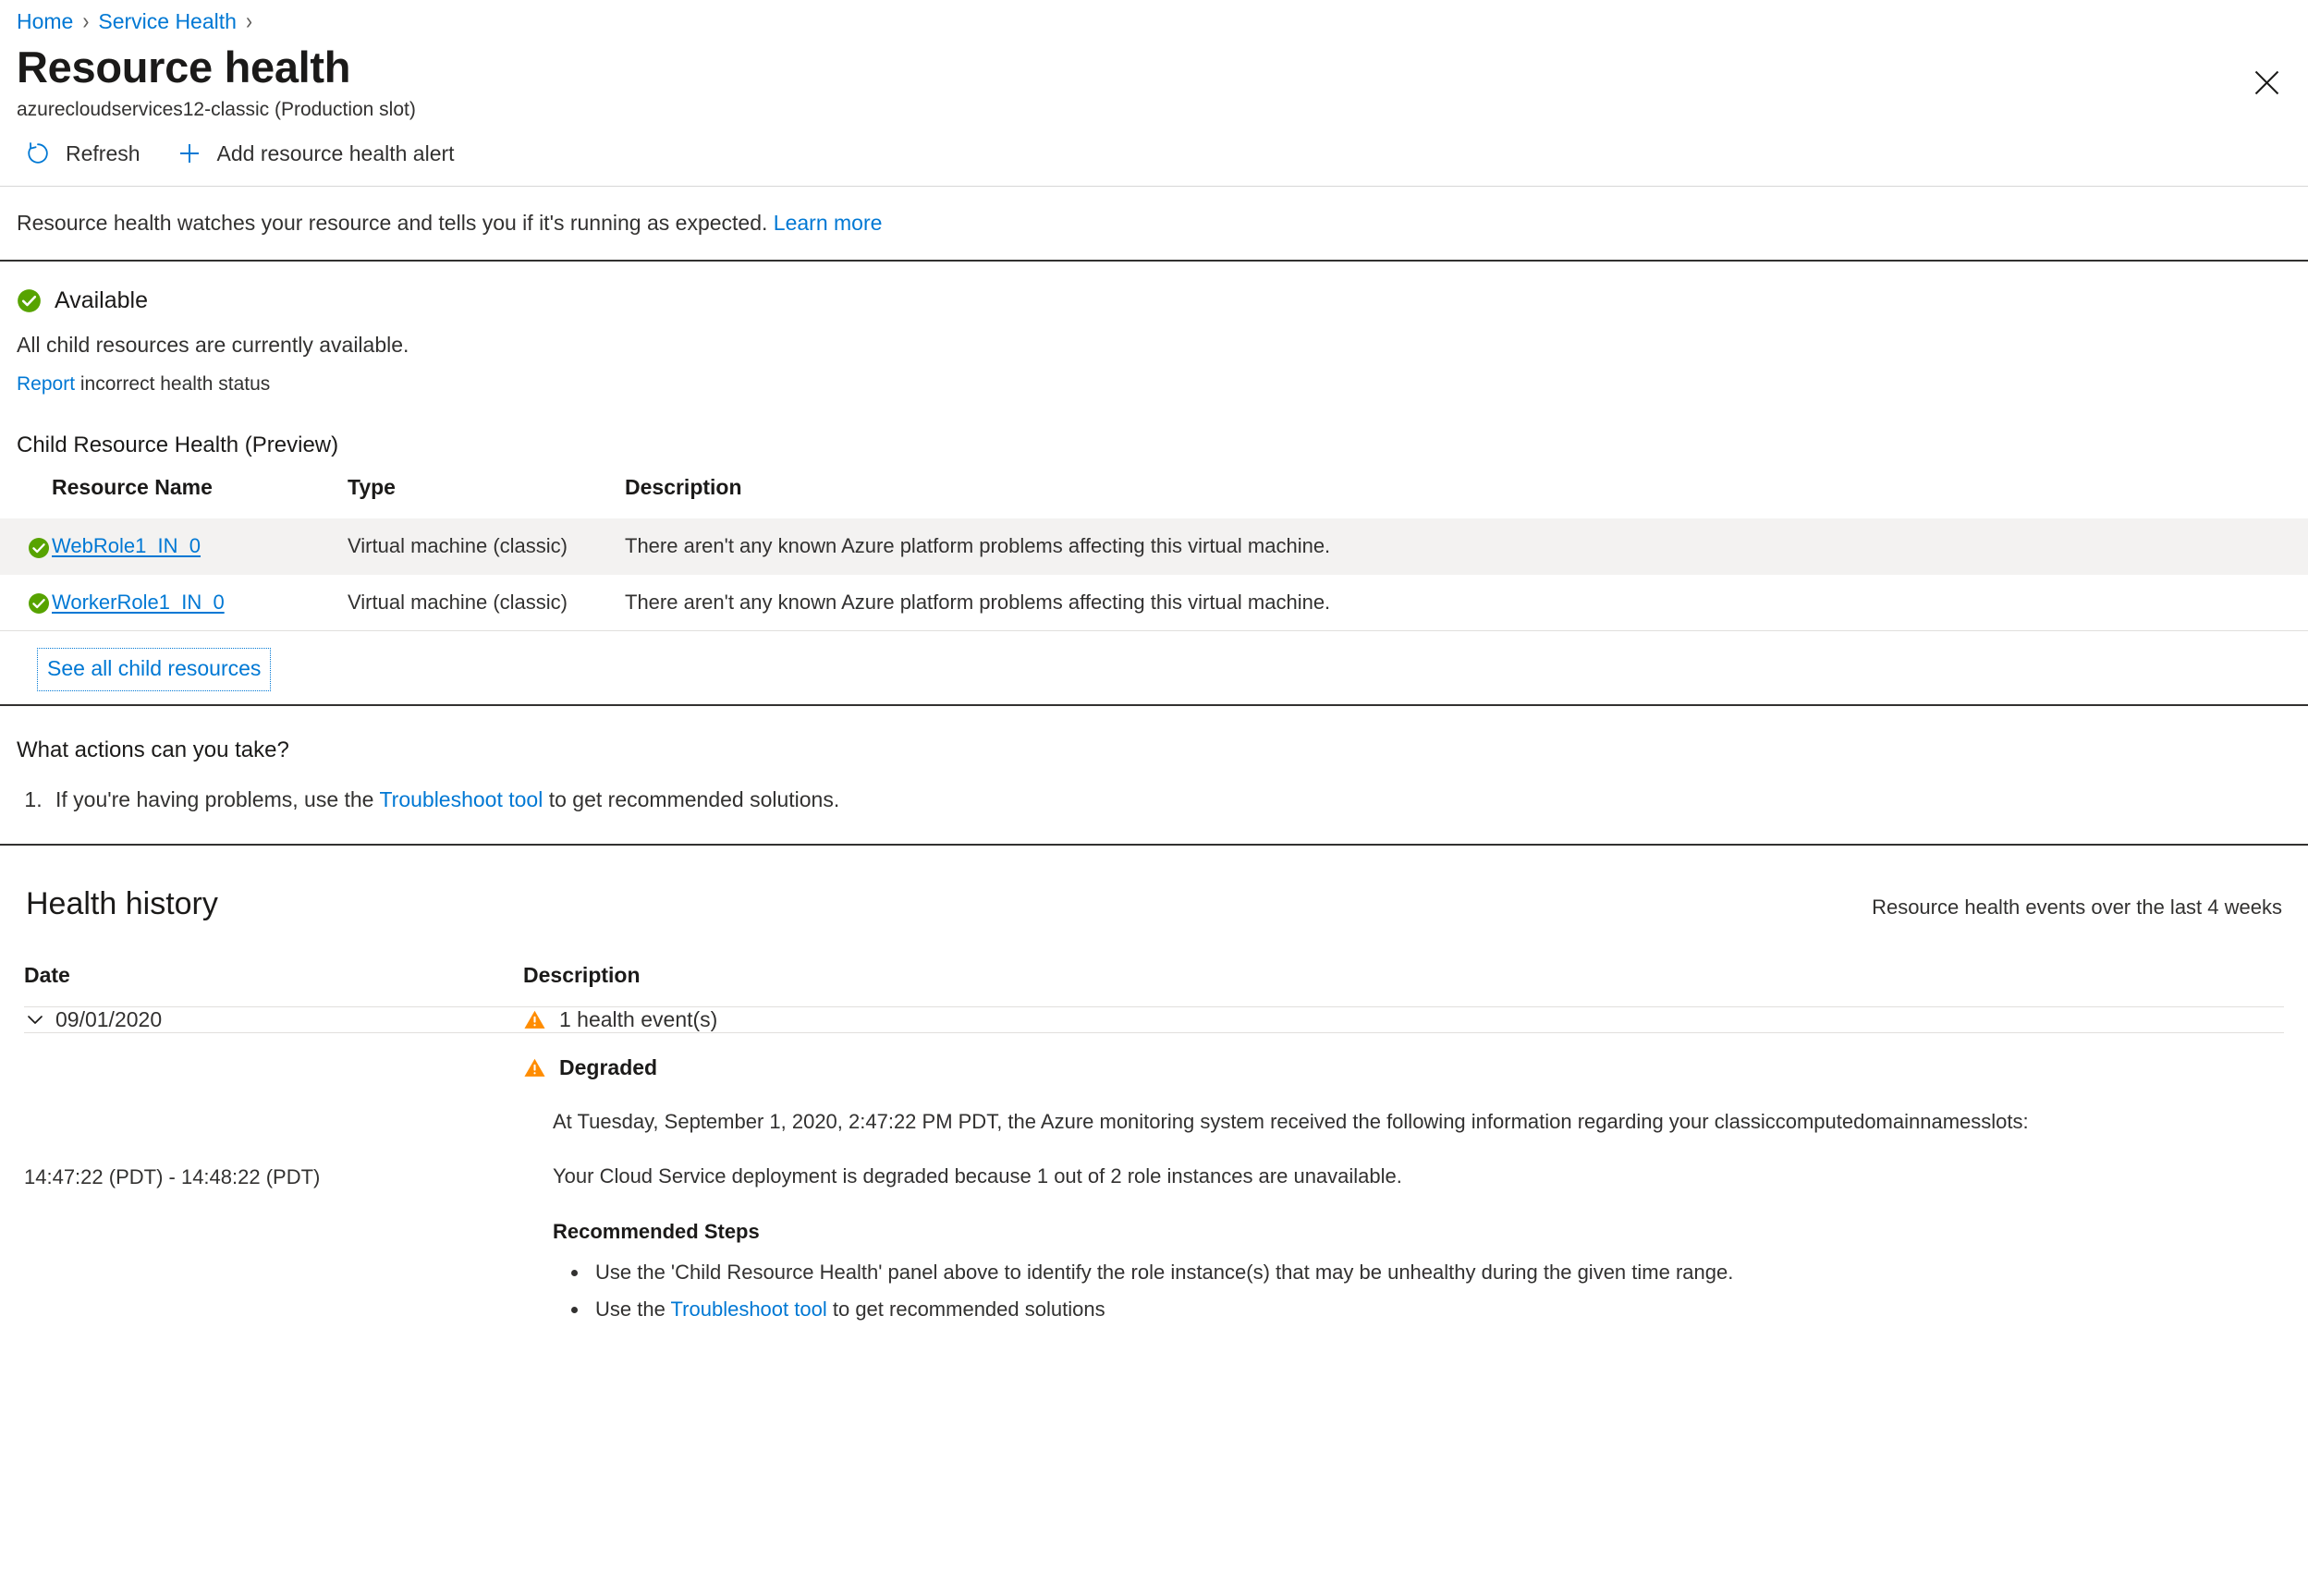  I want to click on date-cell: 09/01/2020, so click(273, 1019).